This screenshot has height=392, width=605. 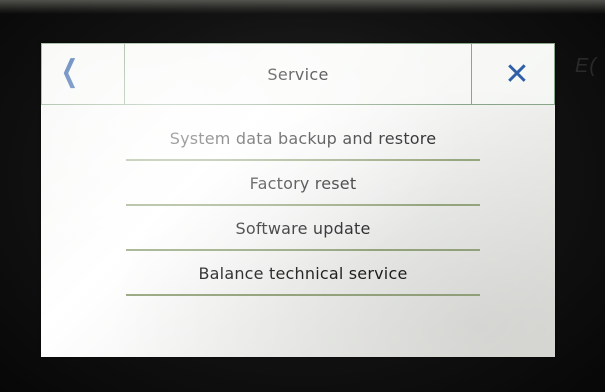 I want to click on title-bar: Service, so click(x=298, y=74).